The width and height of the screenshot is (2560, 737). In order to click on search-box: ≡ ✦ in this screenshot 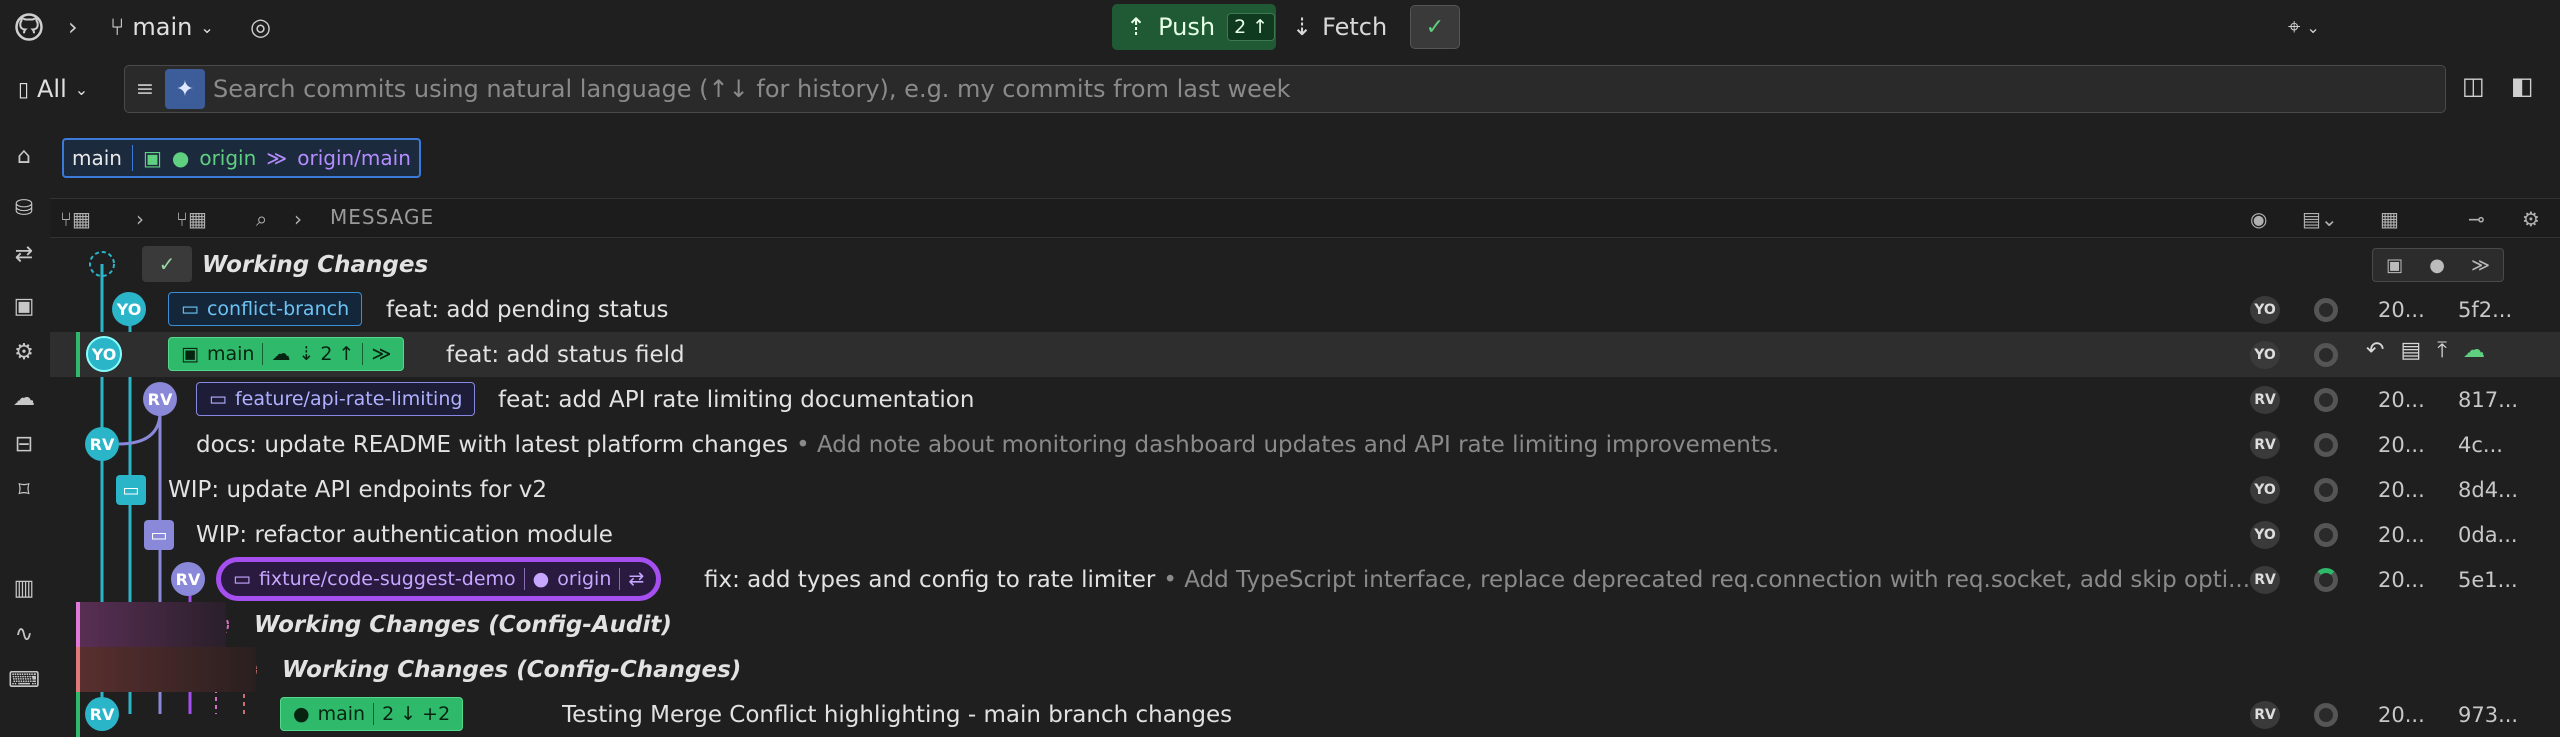, I will do `click(1285, 89)`.